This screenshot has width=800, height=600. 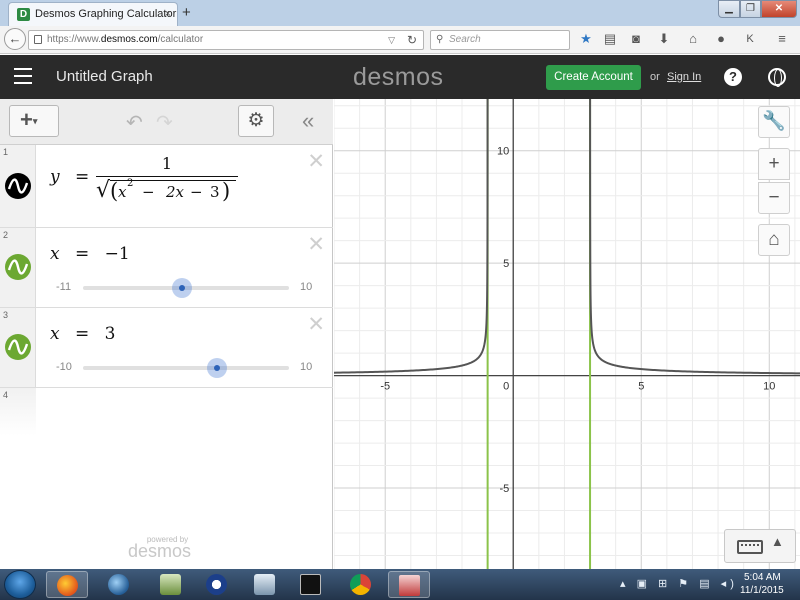 I want to click on expression-row-2: 2 x = −1 -11 10 ✕, so click(x=166, y=268).